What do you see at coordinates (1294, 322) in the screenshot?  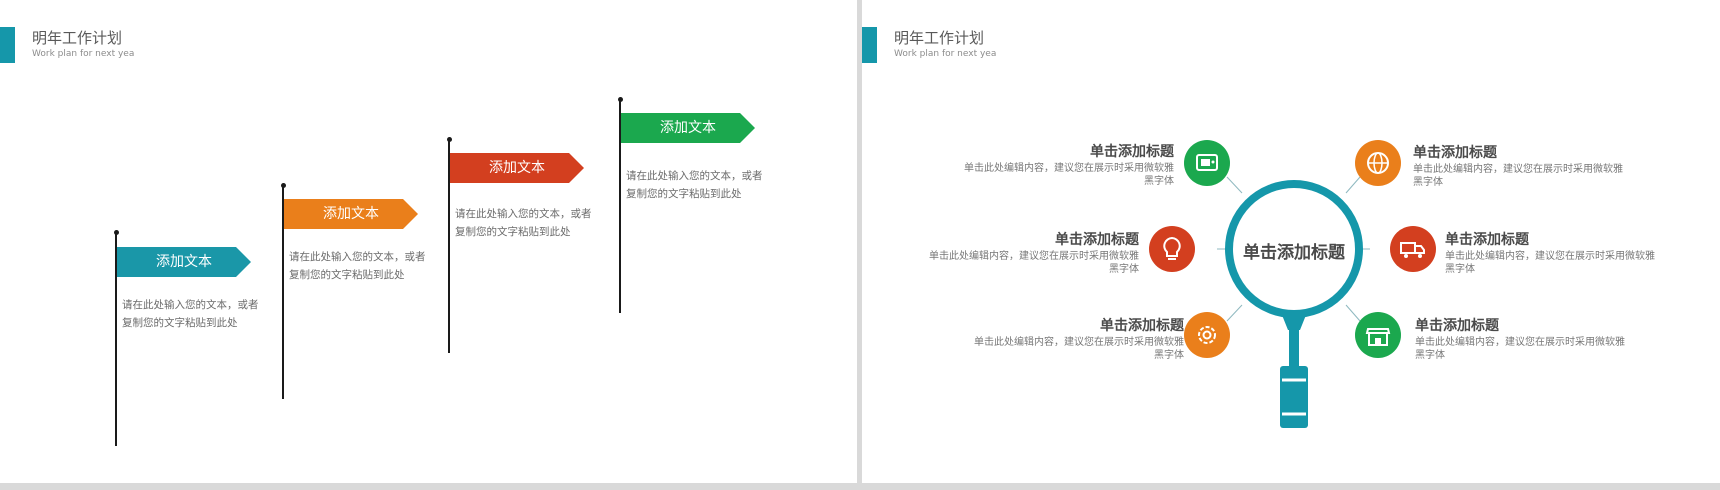 I see `magnifier-neck` at bounding box center [1294, 322].